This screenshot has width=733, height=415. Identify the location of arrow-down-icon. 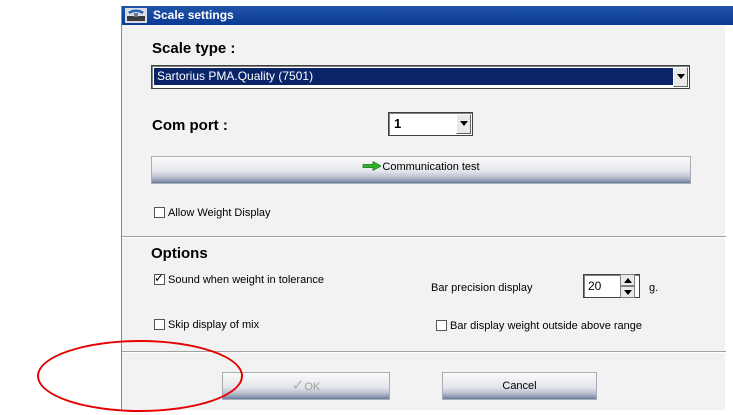
(628, 292).